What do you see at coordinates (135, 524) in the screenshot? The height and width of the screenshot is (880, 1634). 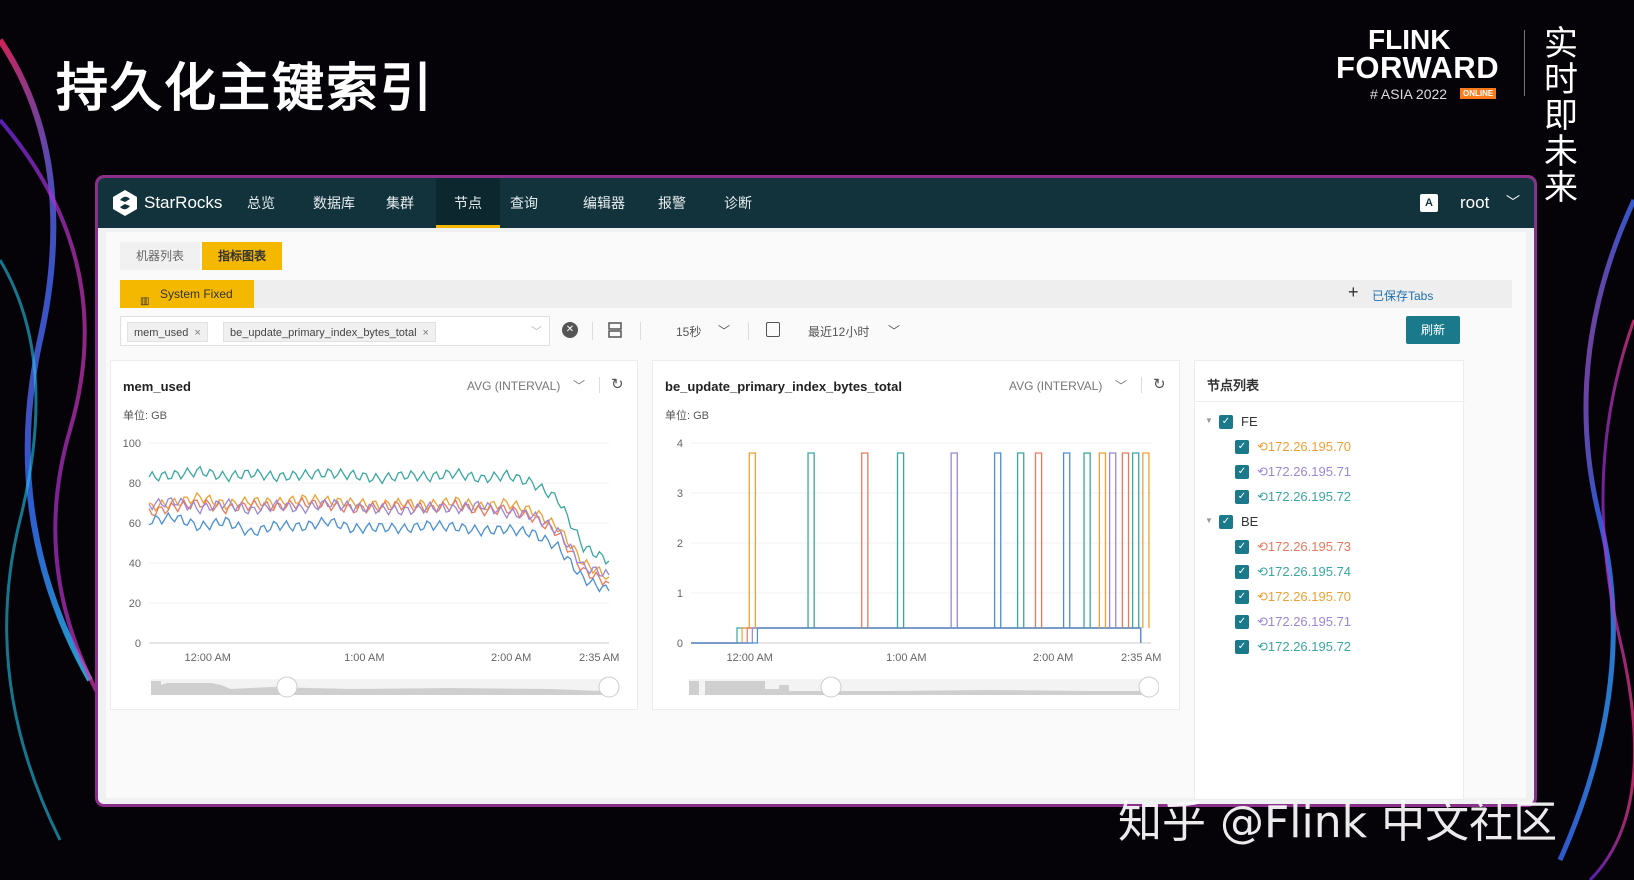 I see `y-tick-label: 60` at bounding box center [135, 524].